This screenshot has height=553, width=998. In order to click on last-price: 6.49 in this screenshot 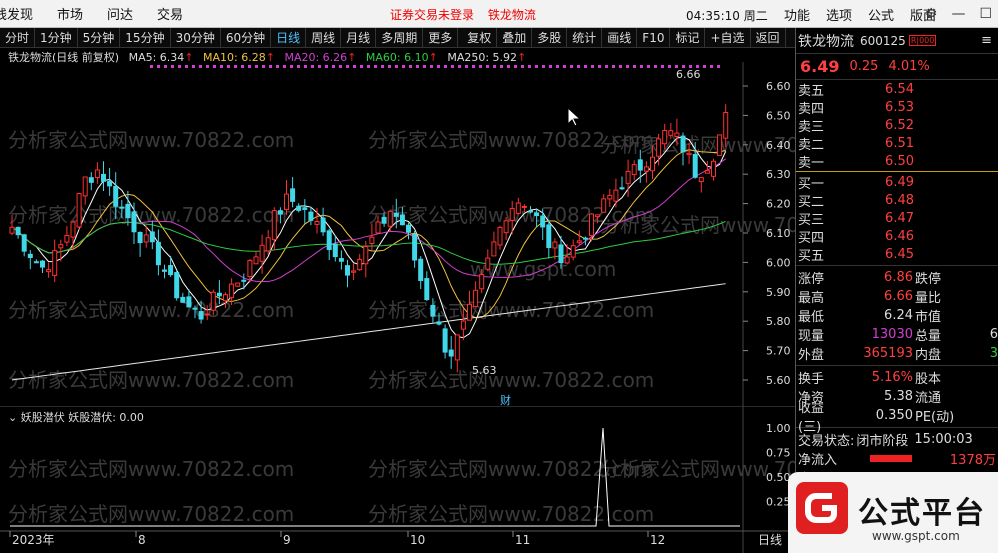, I will do `click(820, 66)`.